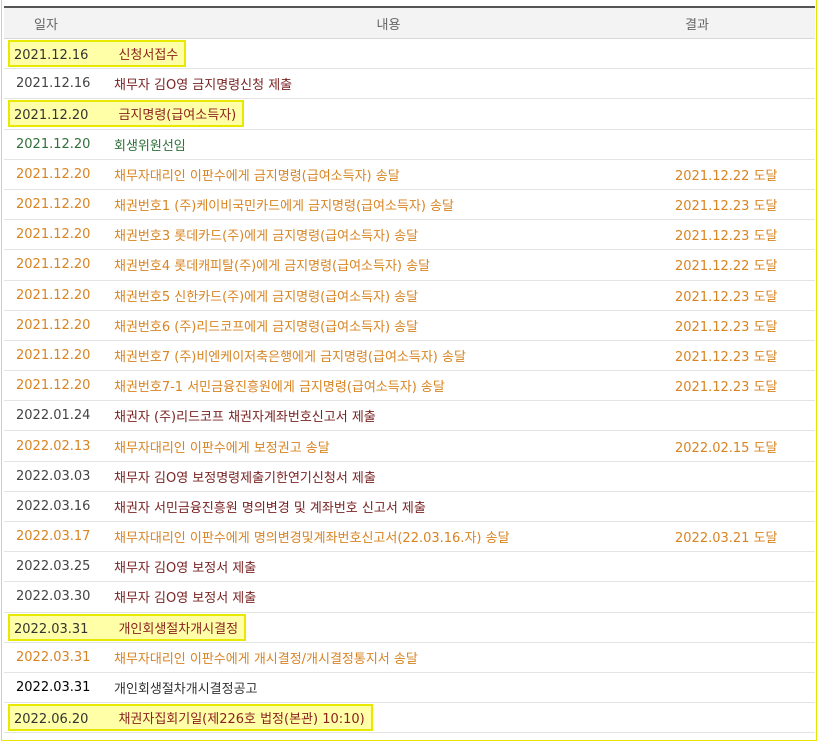  I want to click on row-content-cell: 채권번호3 롯데카드(주)에게 금지명령(급여소득자) 송달, so click(388, 235).